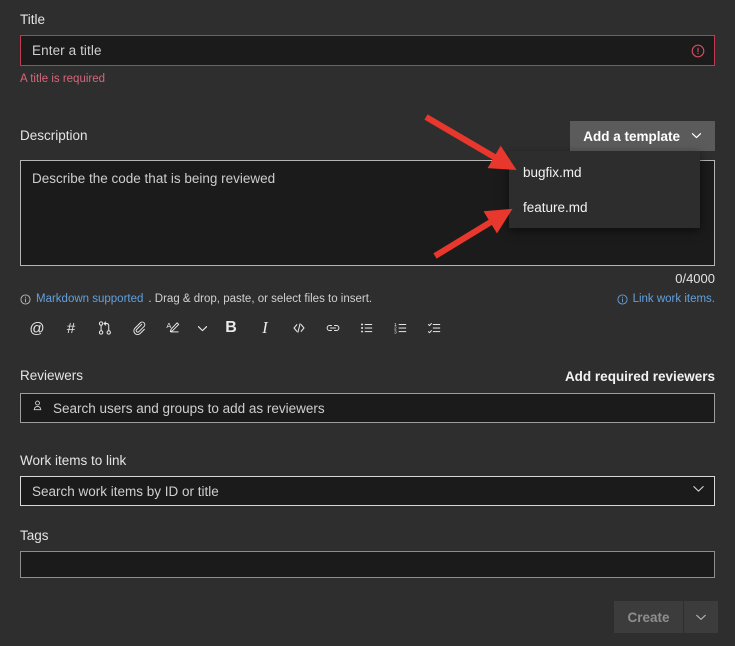  I want to click on create-options-button, so click(701, 617).